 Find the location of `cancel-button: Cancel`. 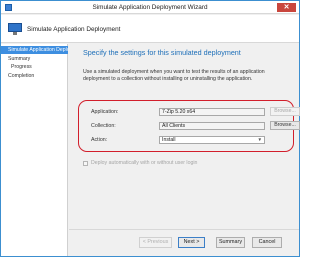

cancel-button: Cancel is located at coordinates (267, 242).